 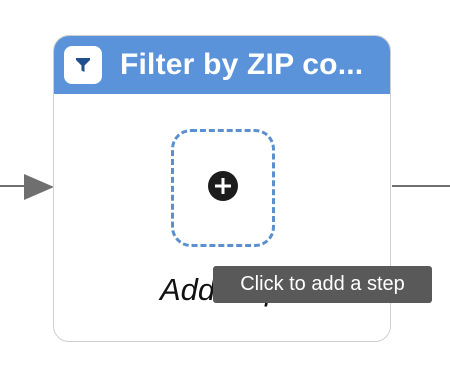 What do you see at coordinates (83, 65) in the screenshot?
I see `filter-funnel-icon` at bounding box center [83, 65].